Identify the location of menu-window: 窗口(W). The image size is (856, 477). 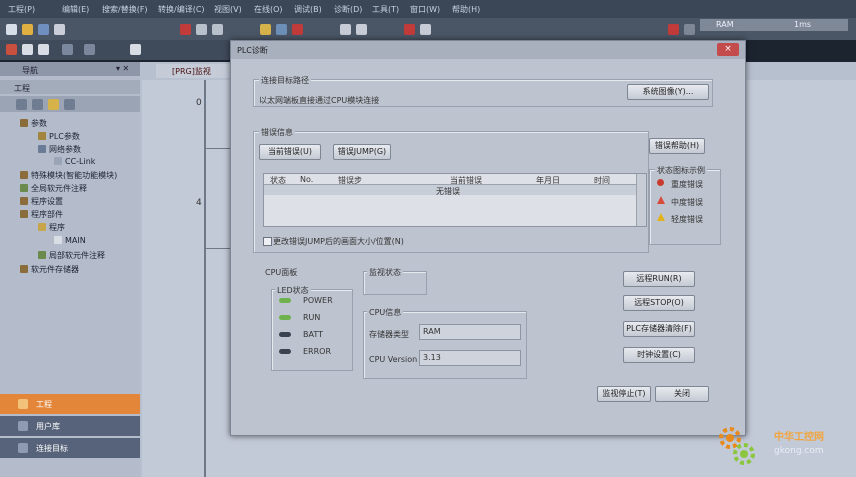
(425, 9).